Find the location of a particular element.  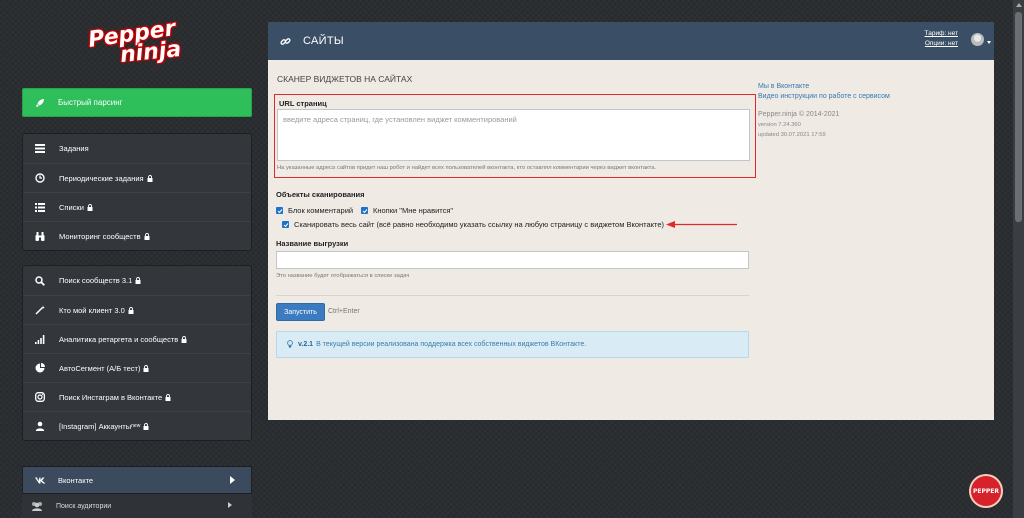

alert-version: v.2.1 is located at coordinates (306, 344).